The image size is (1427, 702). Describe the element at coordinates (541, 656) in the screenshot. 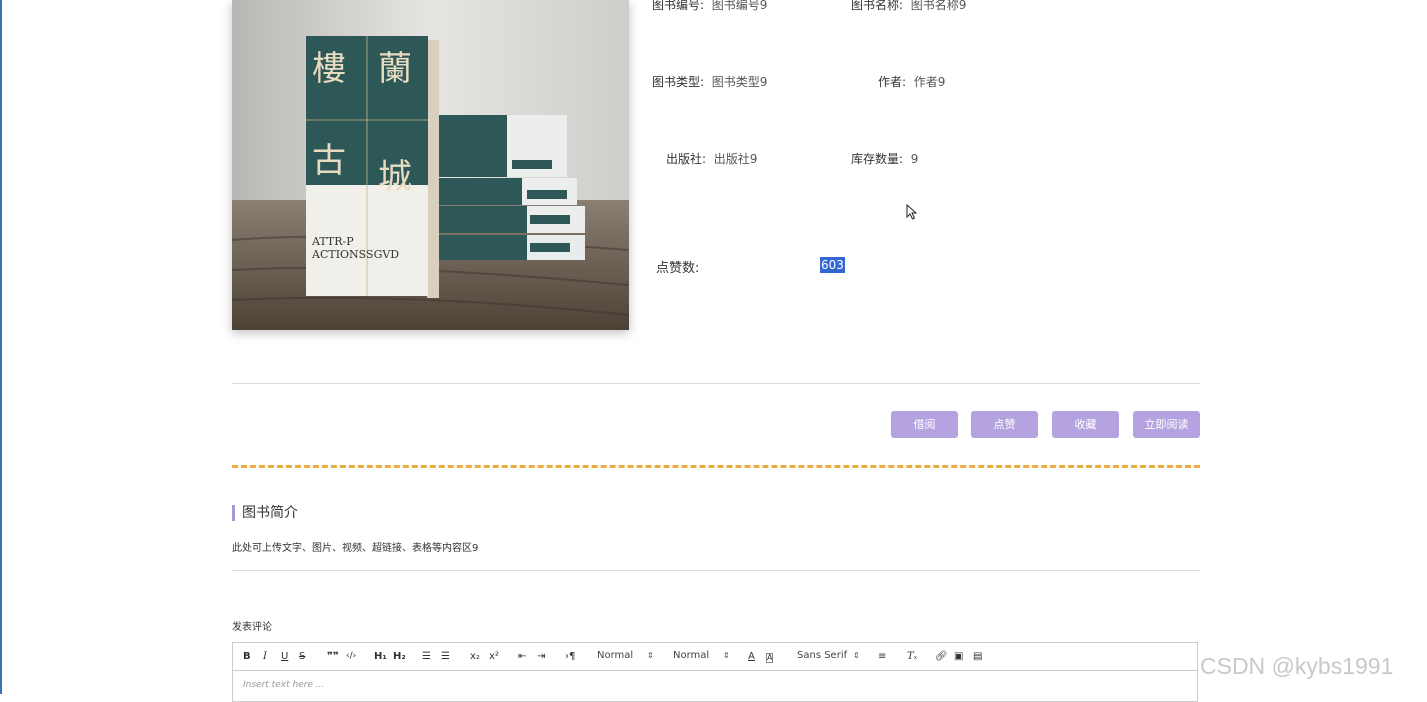

I see `indent-icon: ⇥` at that location.